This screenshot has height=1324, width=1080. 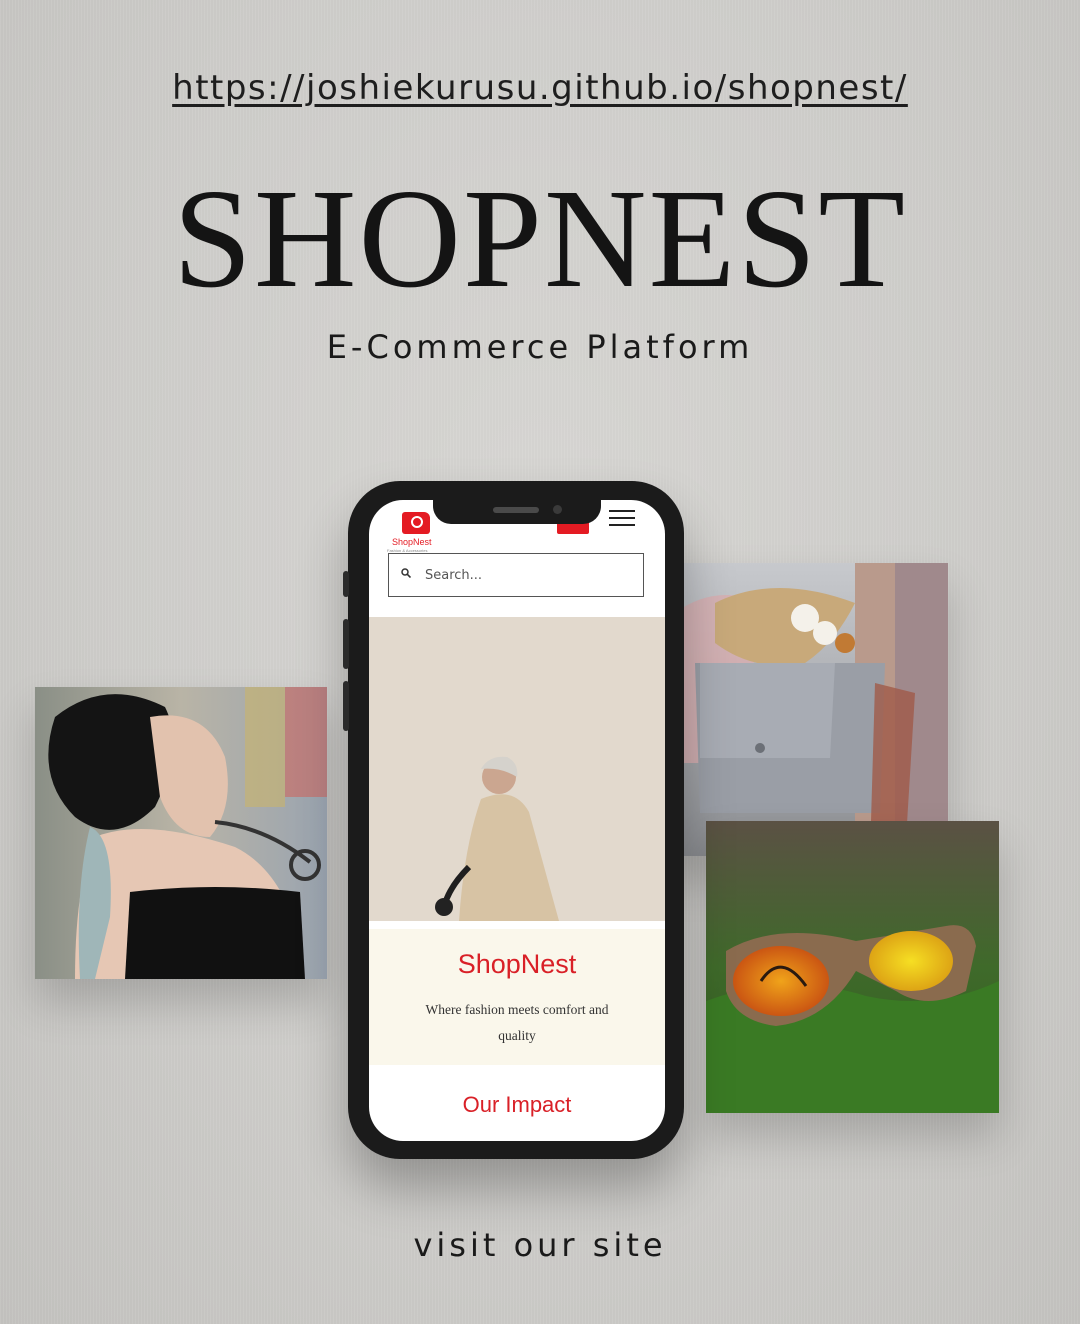 I want to click on poster-title: SHOPNEST, so click(x=540, y=238).